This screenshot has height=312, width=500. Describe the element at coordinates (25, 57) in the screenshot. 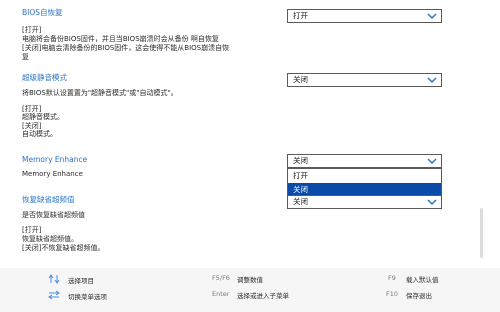

I see `bios-recovery-help-4: 复` at that location.